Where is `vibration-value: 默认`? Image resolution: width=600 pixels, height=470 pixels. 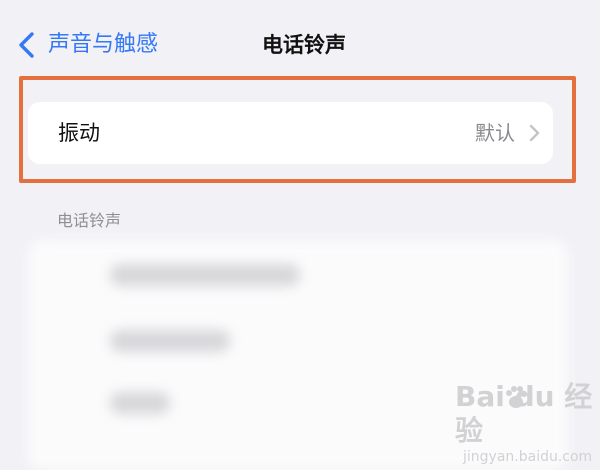 vibration-value: 默认 is located at coordinates (495, 133).